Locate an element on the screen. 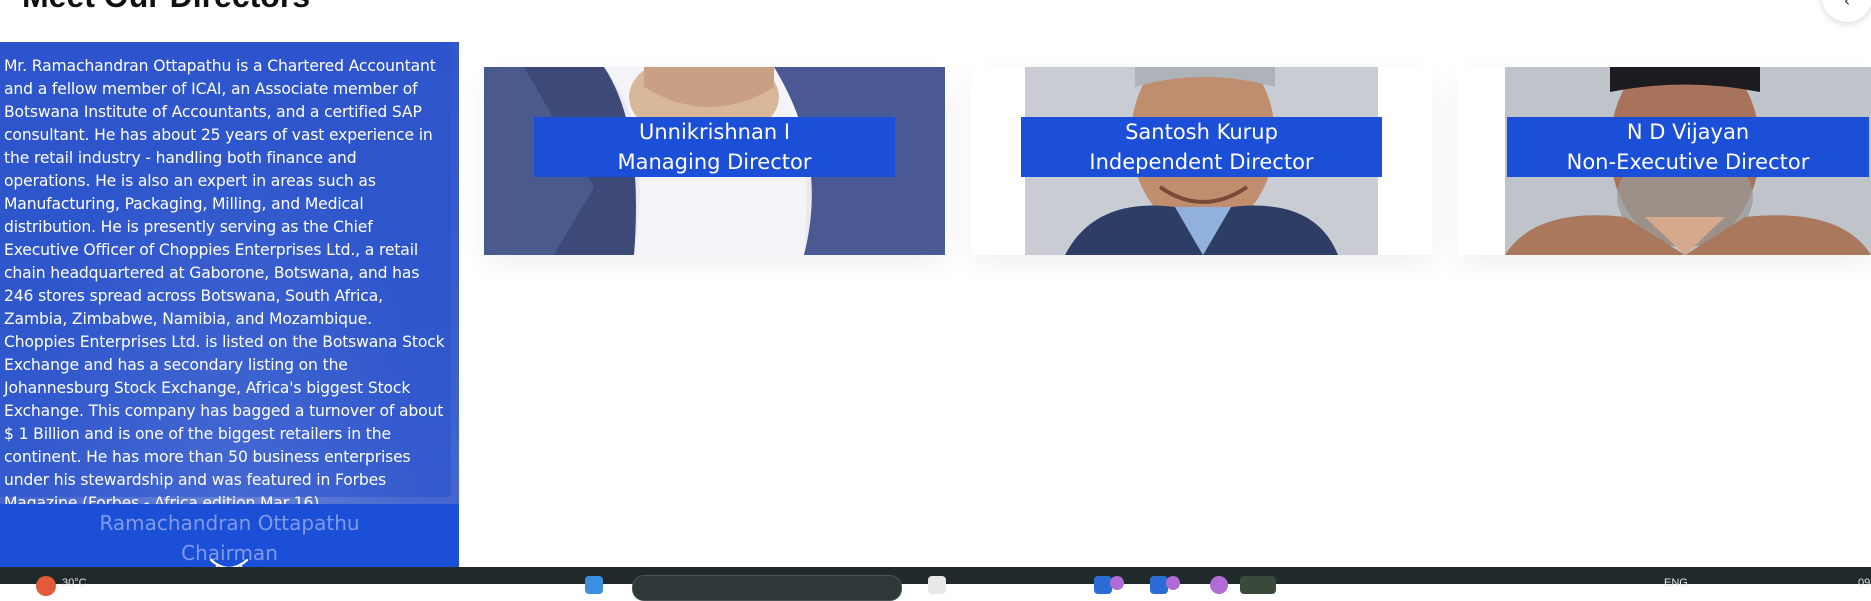 The height and width of the screenshot is (601, 1871). carousel-prev-button: ‹ is located at coordinates (1846, 11).